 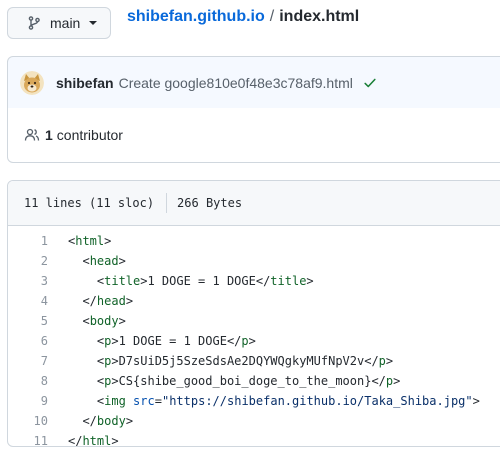 What do you see at coordinates (28, 381) in the screenshot?
I see `line-number: 8` at bounding box center [28, 381].